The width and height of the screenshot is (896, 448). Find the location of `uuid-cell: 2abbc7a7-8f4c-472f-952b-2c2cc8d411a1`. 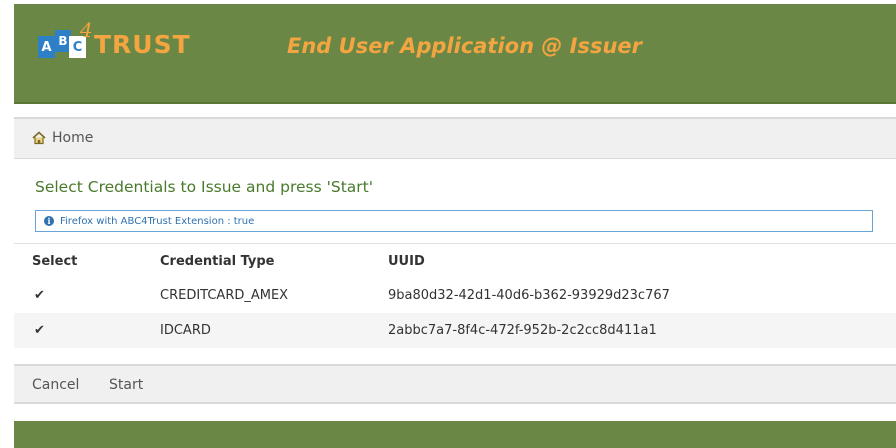

uuid-cell: 2abbc7a7-8f4c-472f-952b-2c2cc8d411a1 is located at coordinates (522, 330).